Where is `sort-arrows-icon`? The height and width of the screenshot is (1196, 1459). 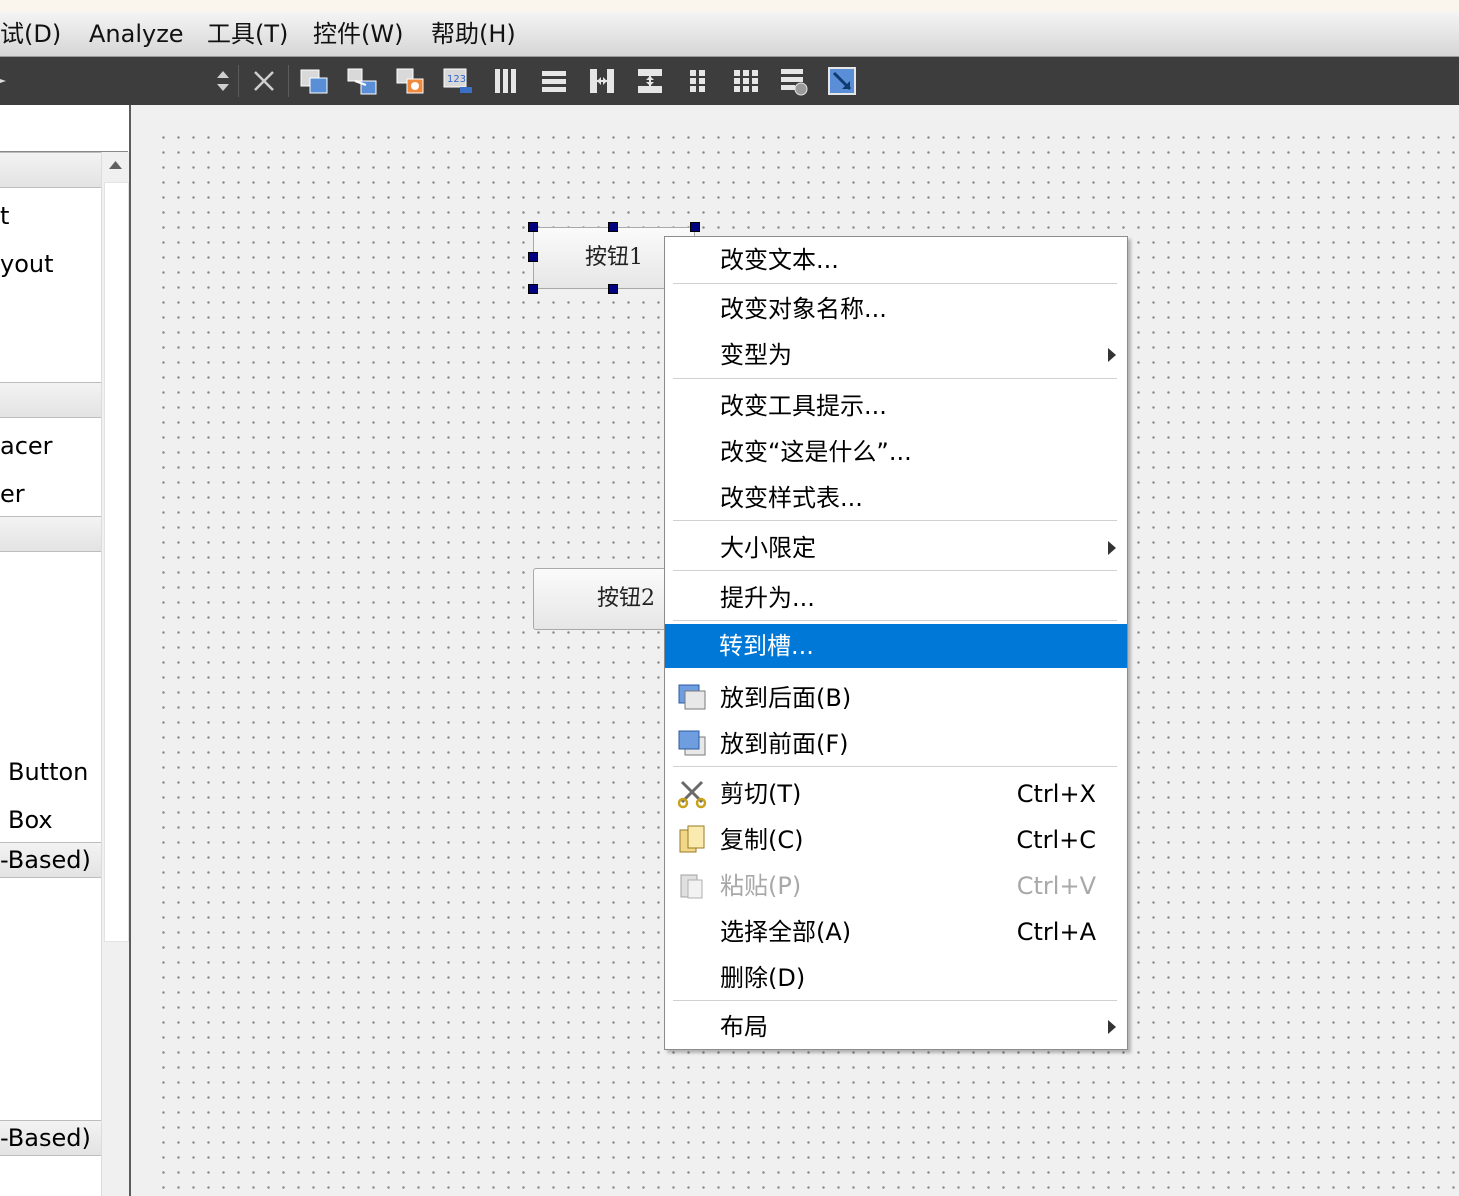
sort-arrows-icon is located at coordinates (223, 81).